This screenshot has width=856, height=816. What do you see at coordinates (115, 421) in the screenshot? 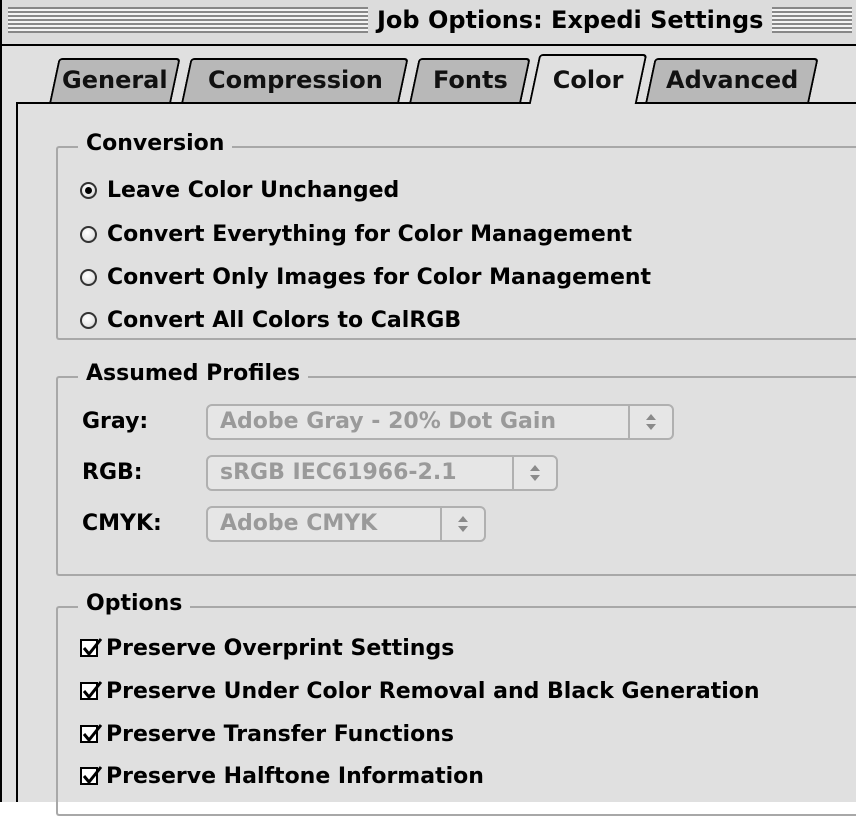
I see `gray-label: Gray:` at bounding box center [115, 421].